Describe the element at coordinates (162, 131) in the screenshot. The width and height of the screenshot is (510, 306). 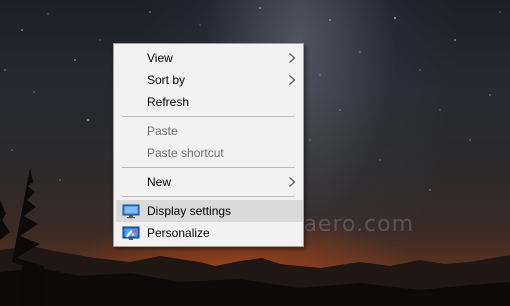
I see `menu-item-label: Paste` at that location.